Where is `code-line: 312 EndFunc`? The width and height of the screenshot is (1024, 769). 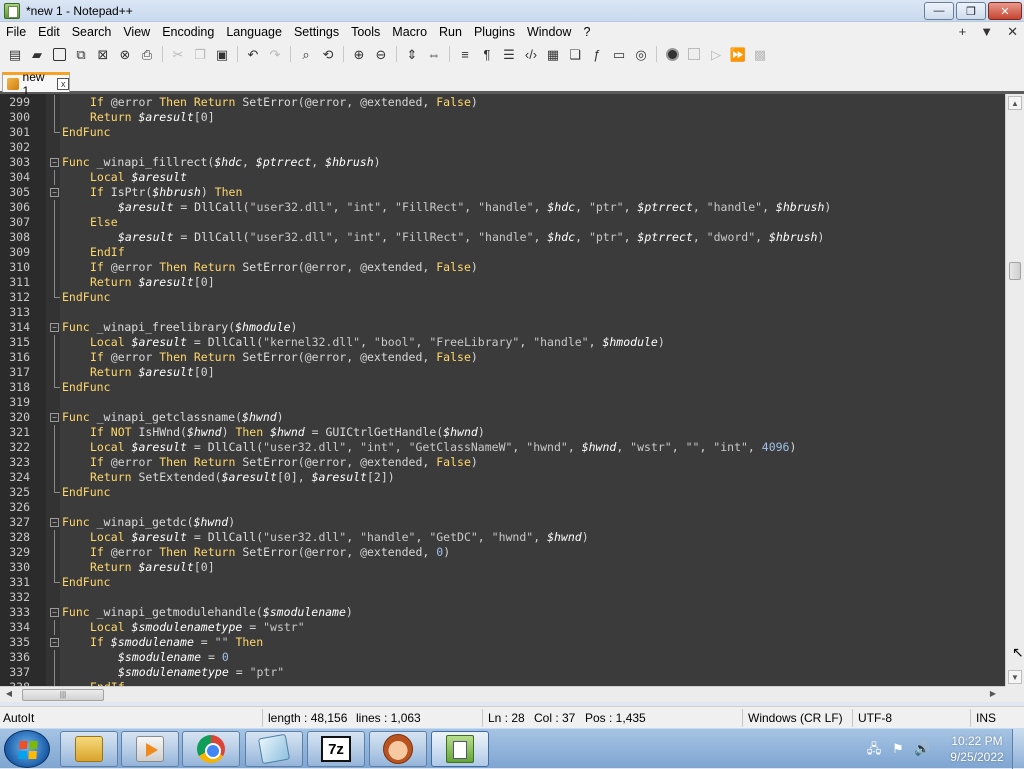 code-line: 312 EndFunc is located at coordinates (502, 297).